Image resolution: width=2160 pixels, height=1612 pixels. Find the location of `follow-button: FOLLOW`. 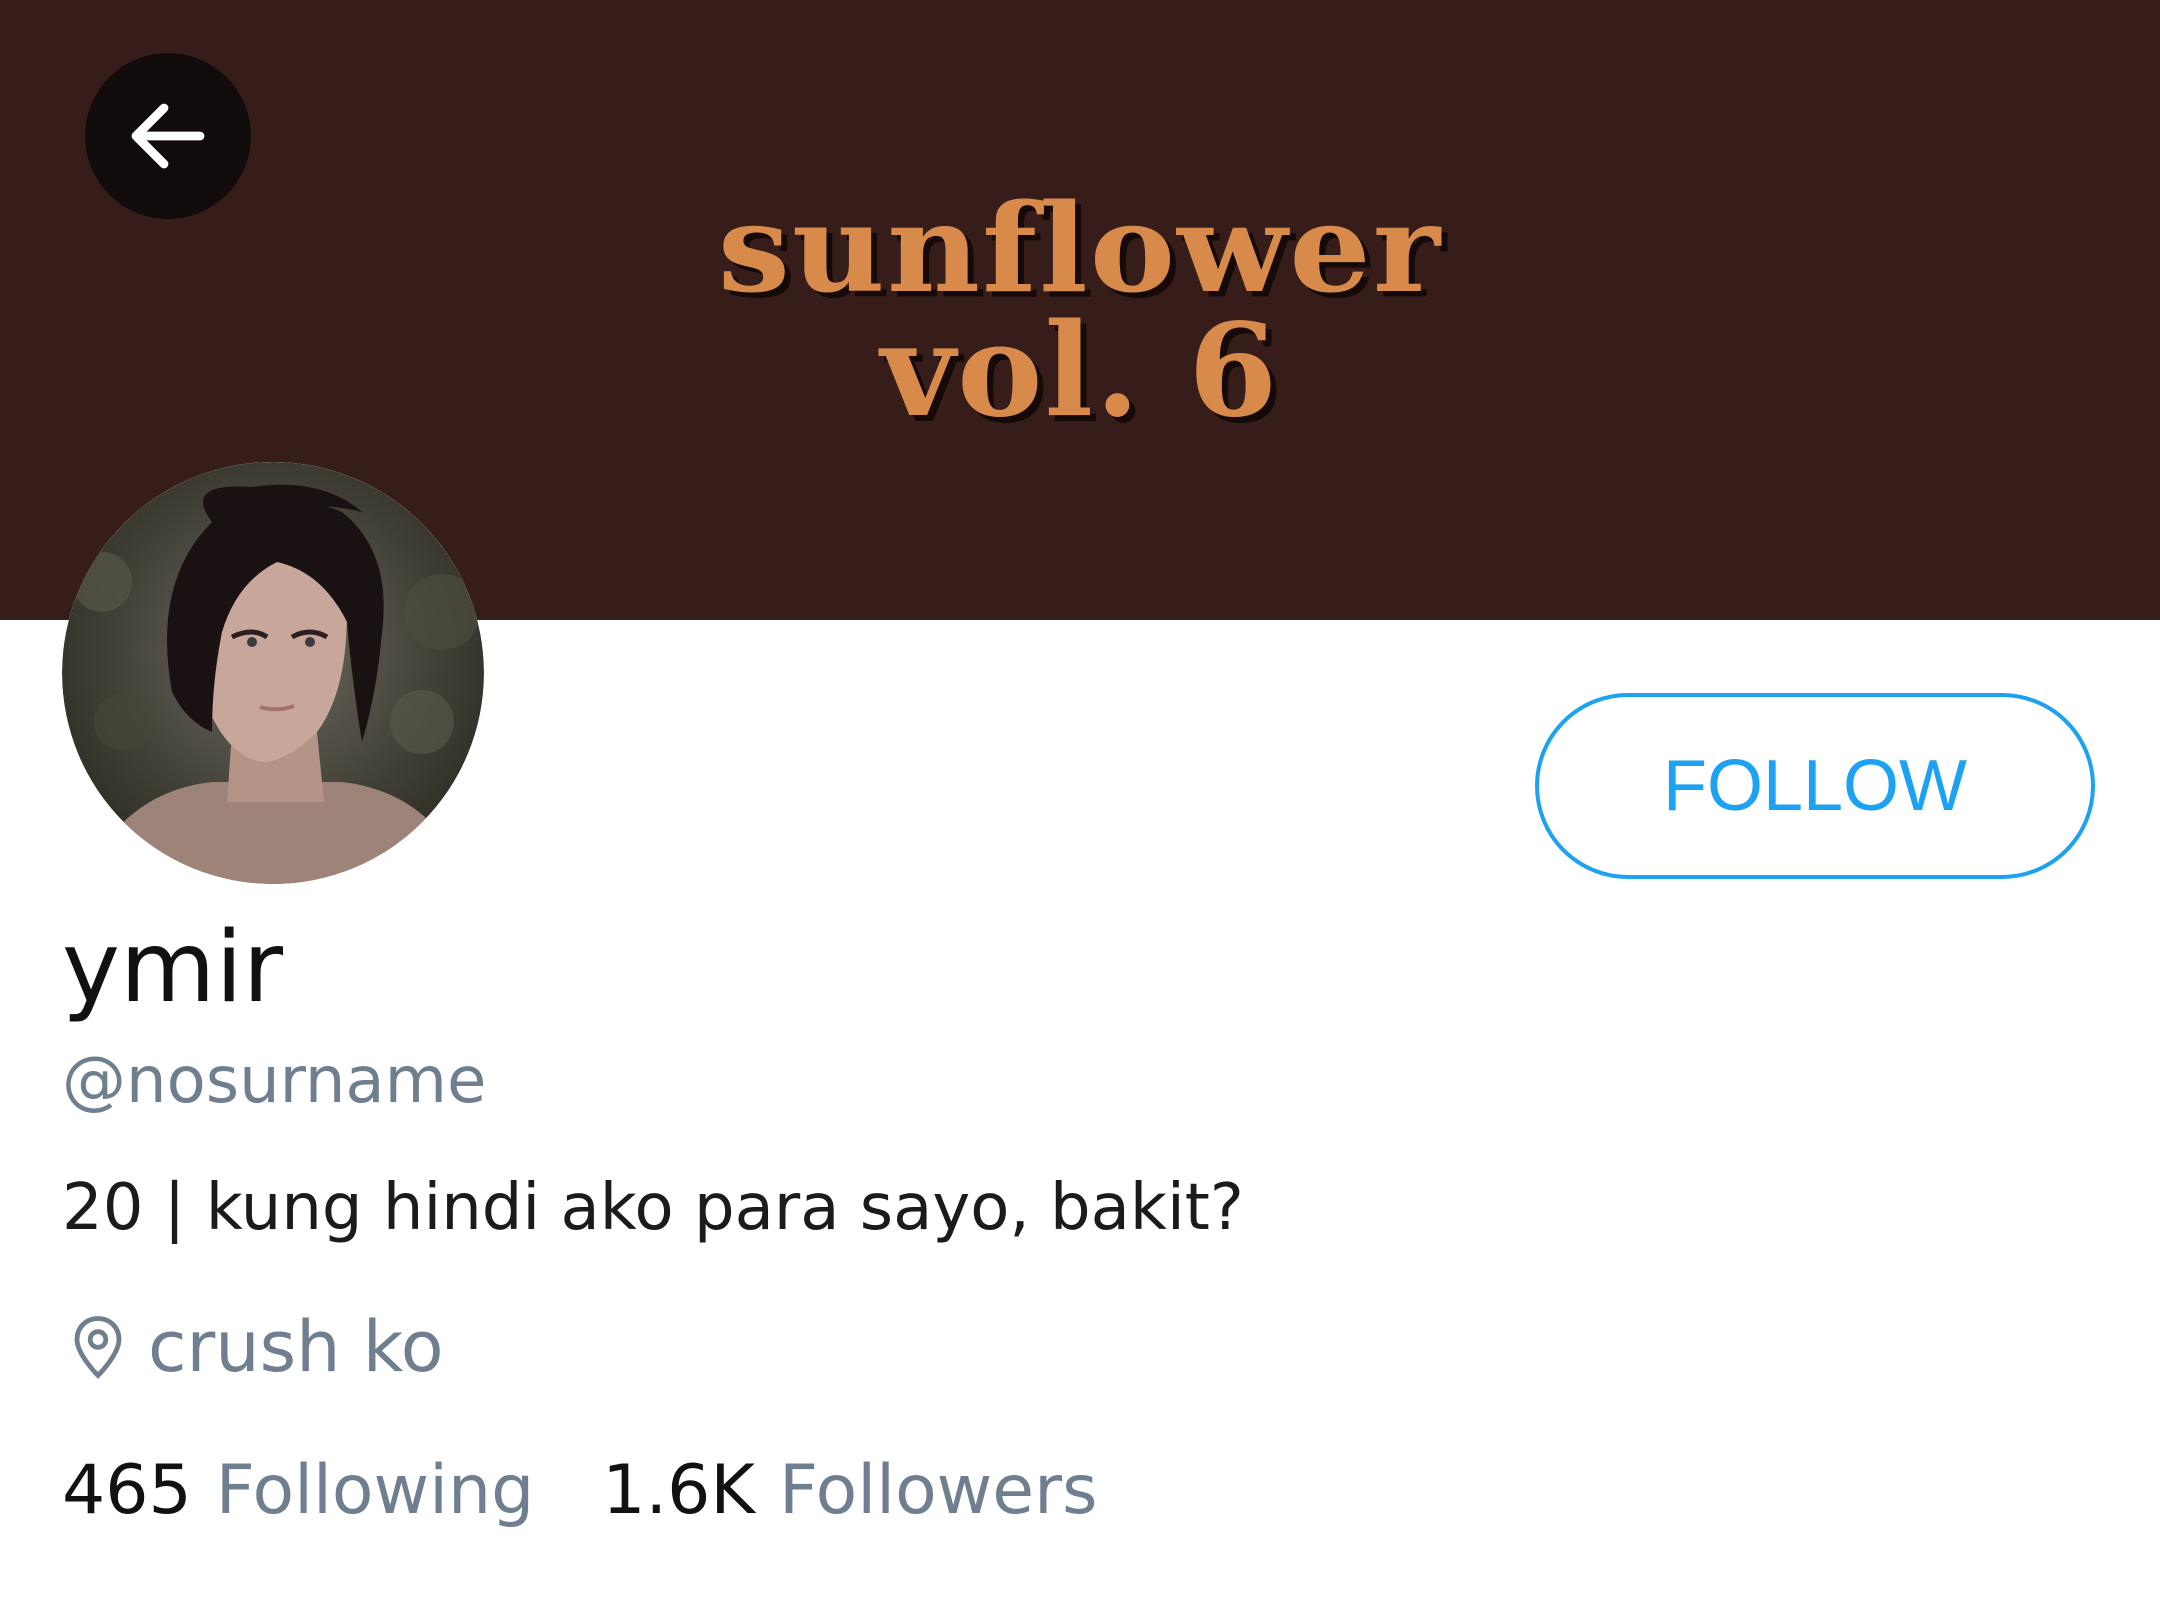

follow-button: FOLLOW is located at coordinates (1815, 786).